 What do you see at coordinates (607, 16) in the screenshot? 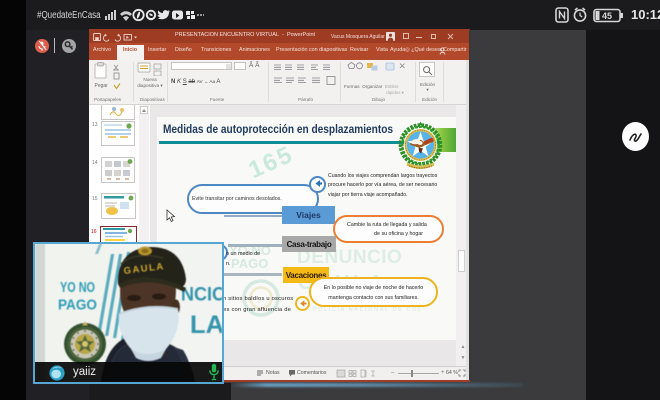
I see `svg-text: 45` at bounding box center [607, 16].